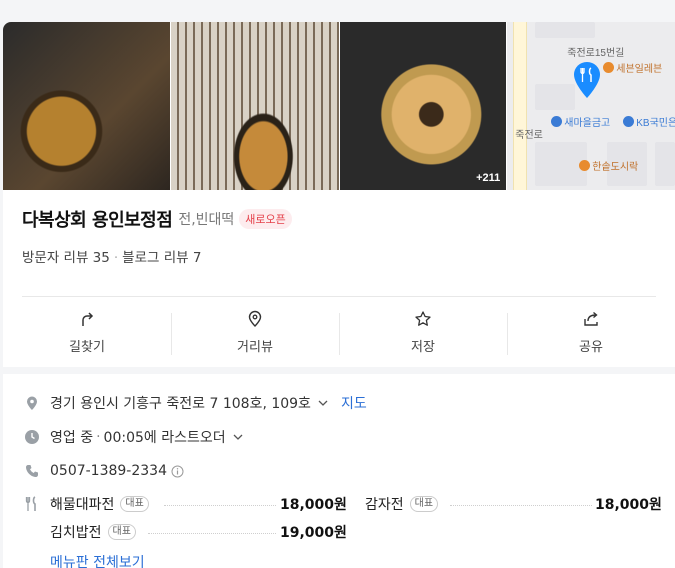  Describe the element at coordinates (591, 347) in the screenshot. I see `share-label: 공유` at that location.